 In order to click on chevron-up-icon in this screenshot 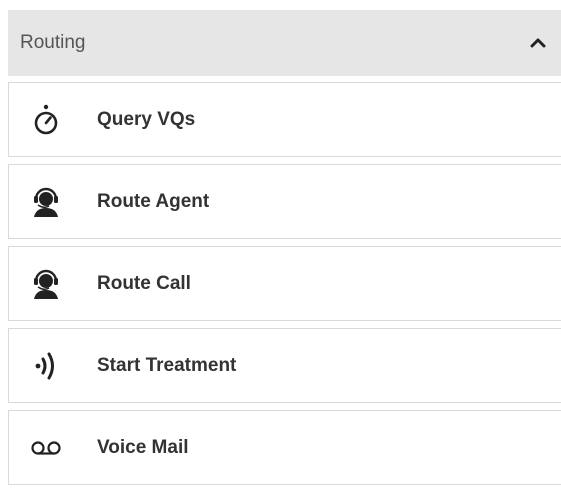, I will do `click(538, 43)`.